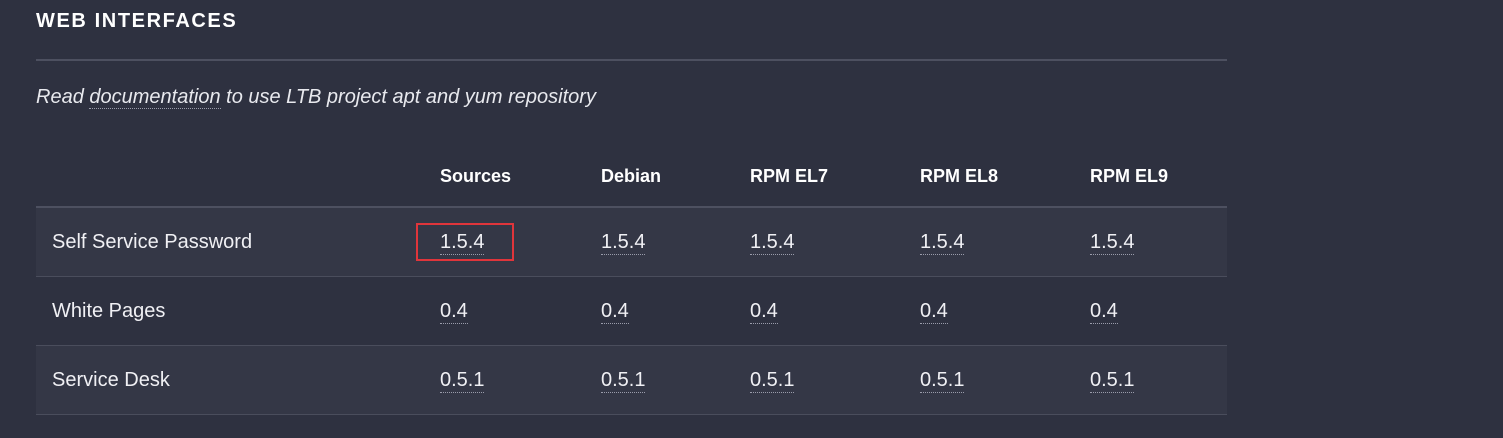 This screenshot has width=1503, height=438. I want to click on row-name: Self Service Password, so click(238, 242).